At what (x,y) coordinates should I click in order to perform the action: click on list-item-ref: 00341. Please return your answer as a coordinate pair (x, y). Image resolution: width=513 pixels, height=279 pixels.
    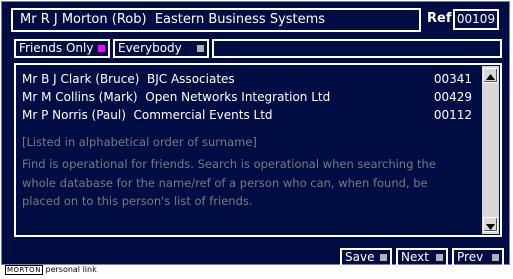
    Looking at the image, I should click on (452, 79).